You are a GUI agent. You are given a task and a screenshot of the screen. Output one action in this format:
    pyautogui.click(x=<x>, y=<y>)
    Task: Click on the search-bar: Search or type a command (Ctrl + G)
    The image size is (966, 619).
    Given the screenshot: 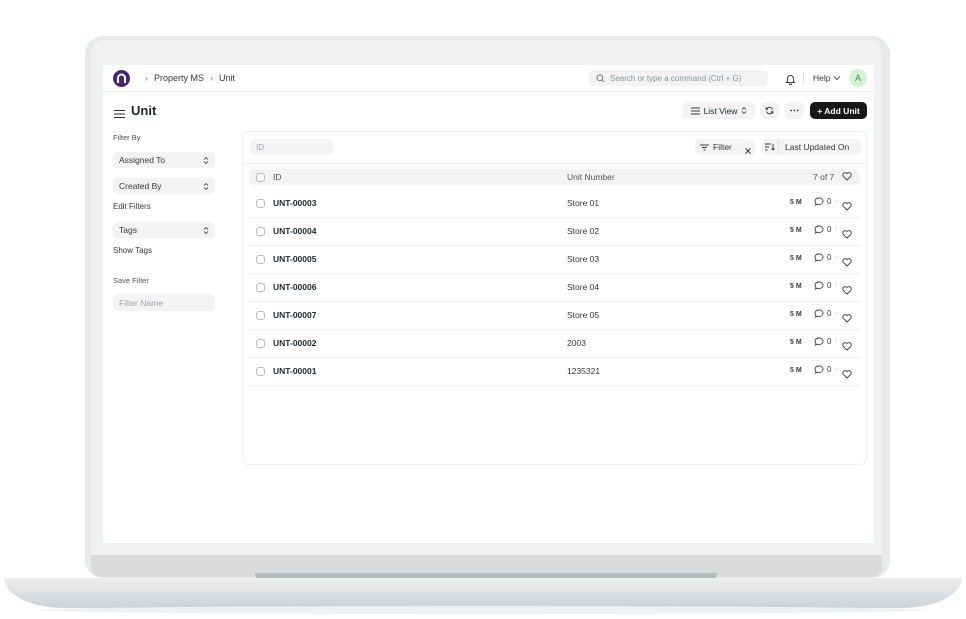 What is the action you would take?
    pyautogui.click(x=678, y=78)
    